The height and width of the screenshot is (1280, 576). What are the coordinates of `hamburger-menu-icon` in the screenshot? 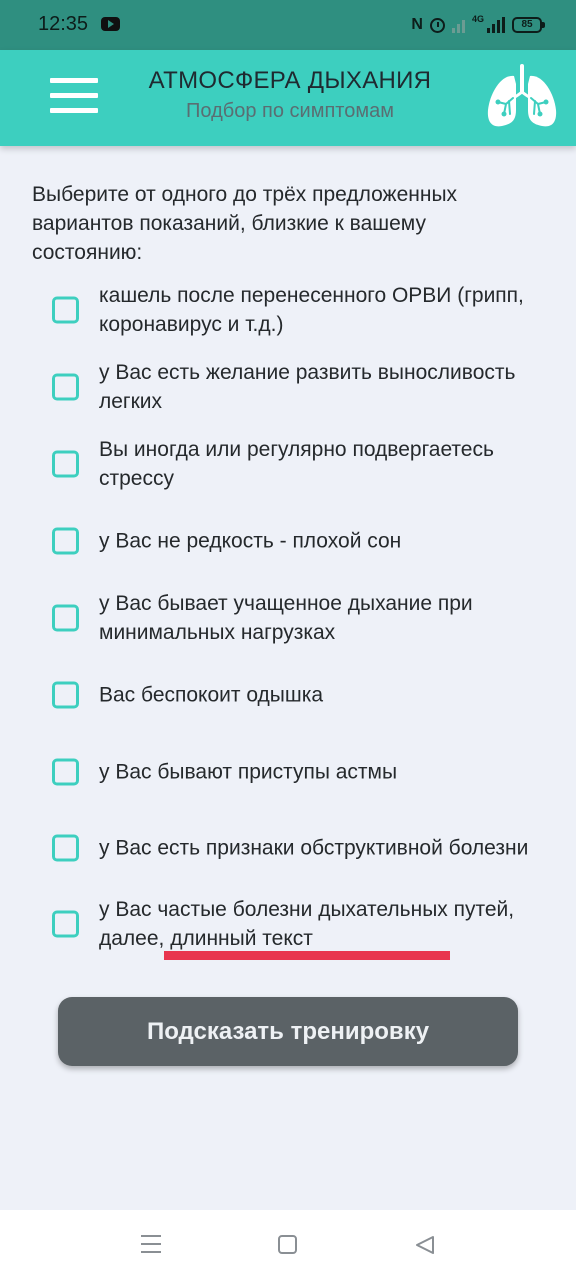 It's located at (74, 96).